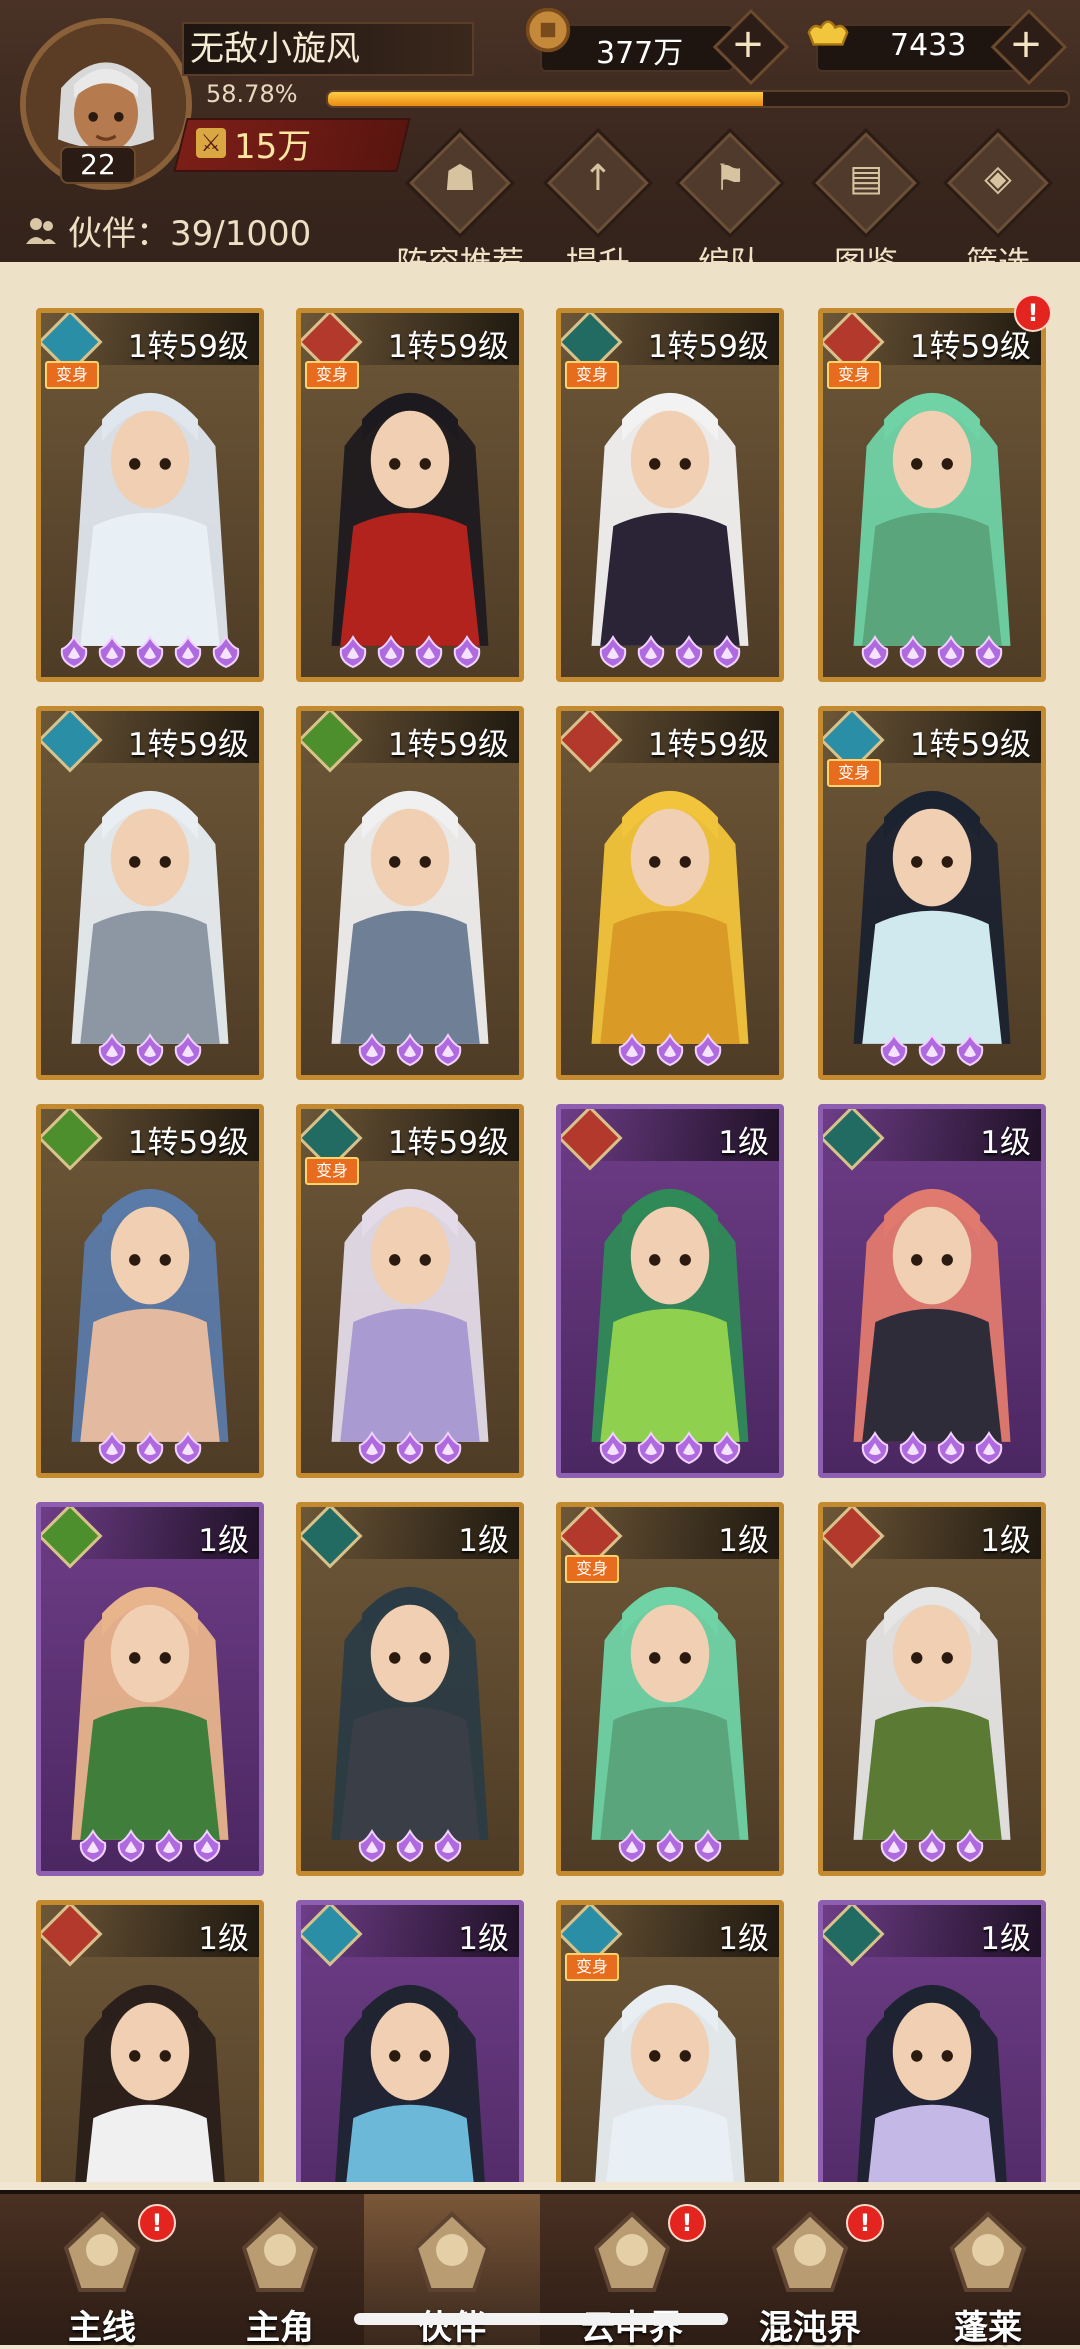 The width and height of the screenshot is (1080, 2349). Describe the element at coordinates (452, 2251) in the screenshot. I see `partner-icon` at that location.